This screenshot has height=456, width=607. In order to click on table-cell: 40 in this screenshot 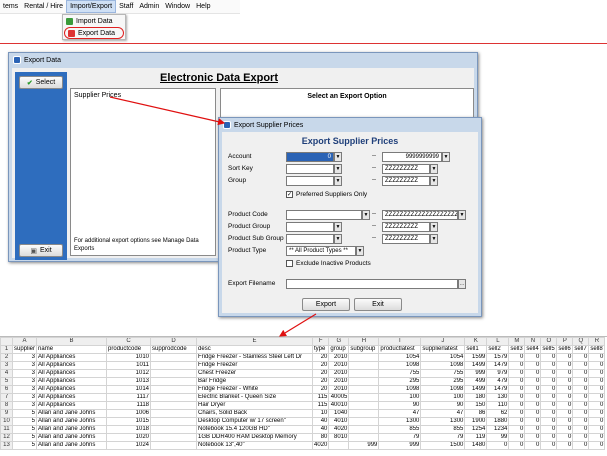, I will do `click(321, 429)`.